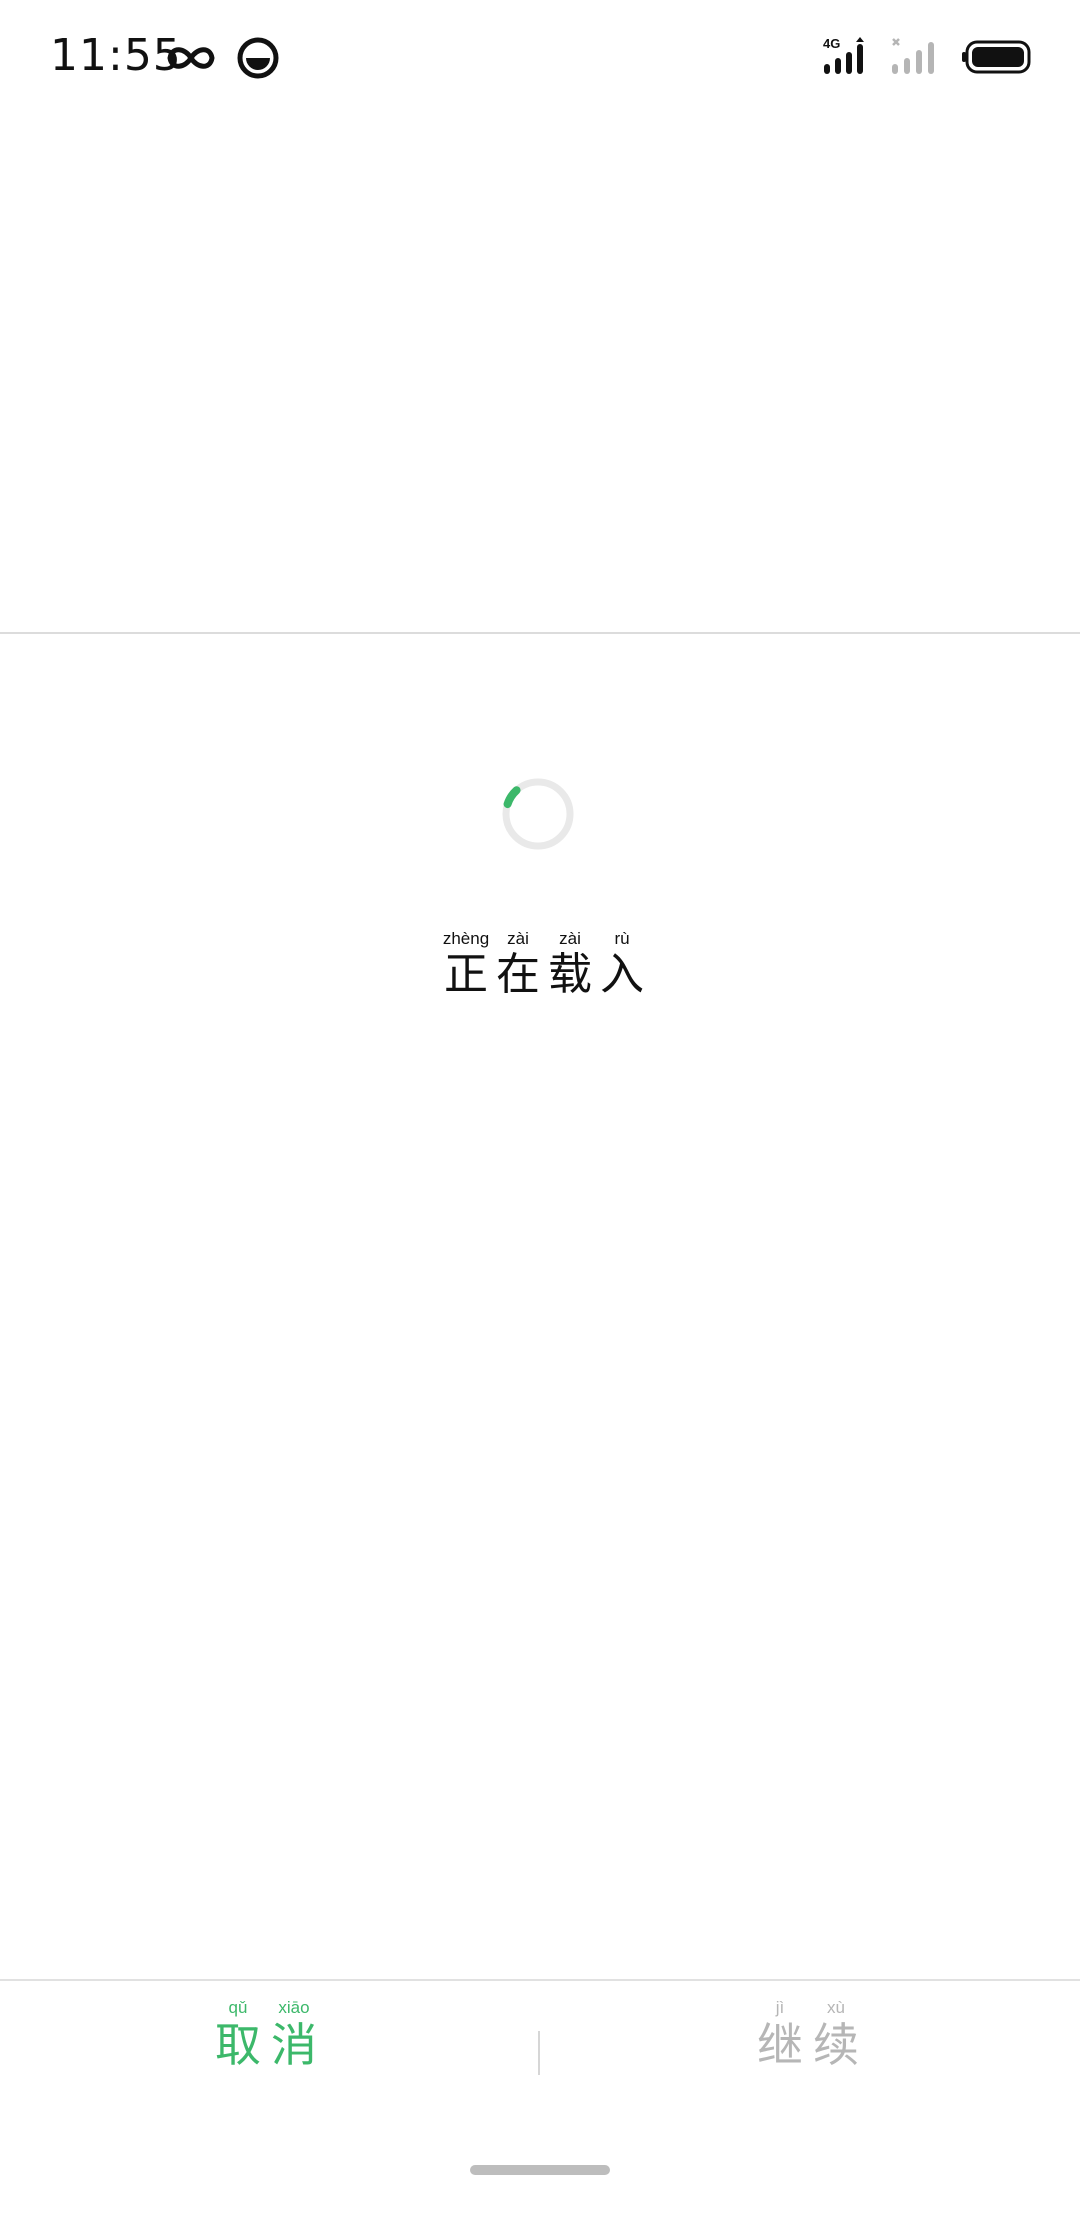 This screenshot has width=1080, height=2220. What do you see at coordinates (258, 58) in the screenshot?
I see `app-notification-icon` at bounding box center [258, 58].